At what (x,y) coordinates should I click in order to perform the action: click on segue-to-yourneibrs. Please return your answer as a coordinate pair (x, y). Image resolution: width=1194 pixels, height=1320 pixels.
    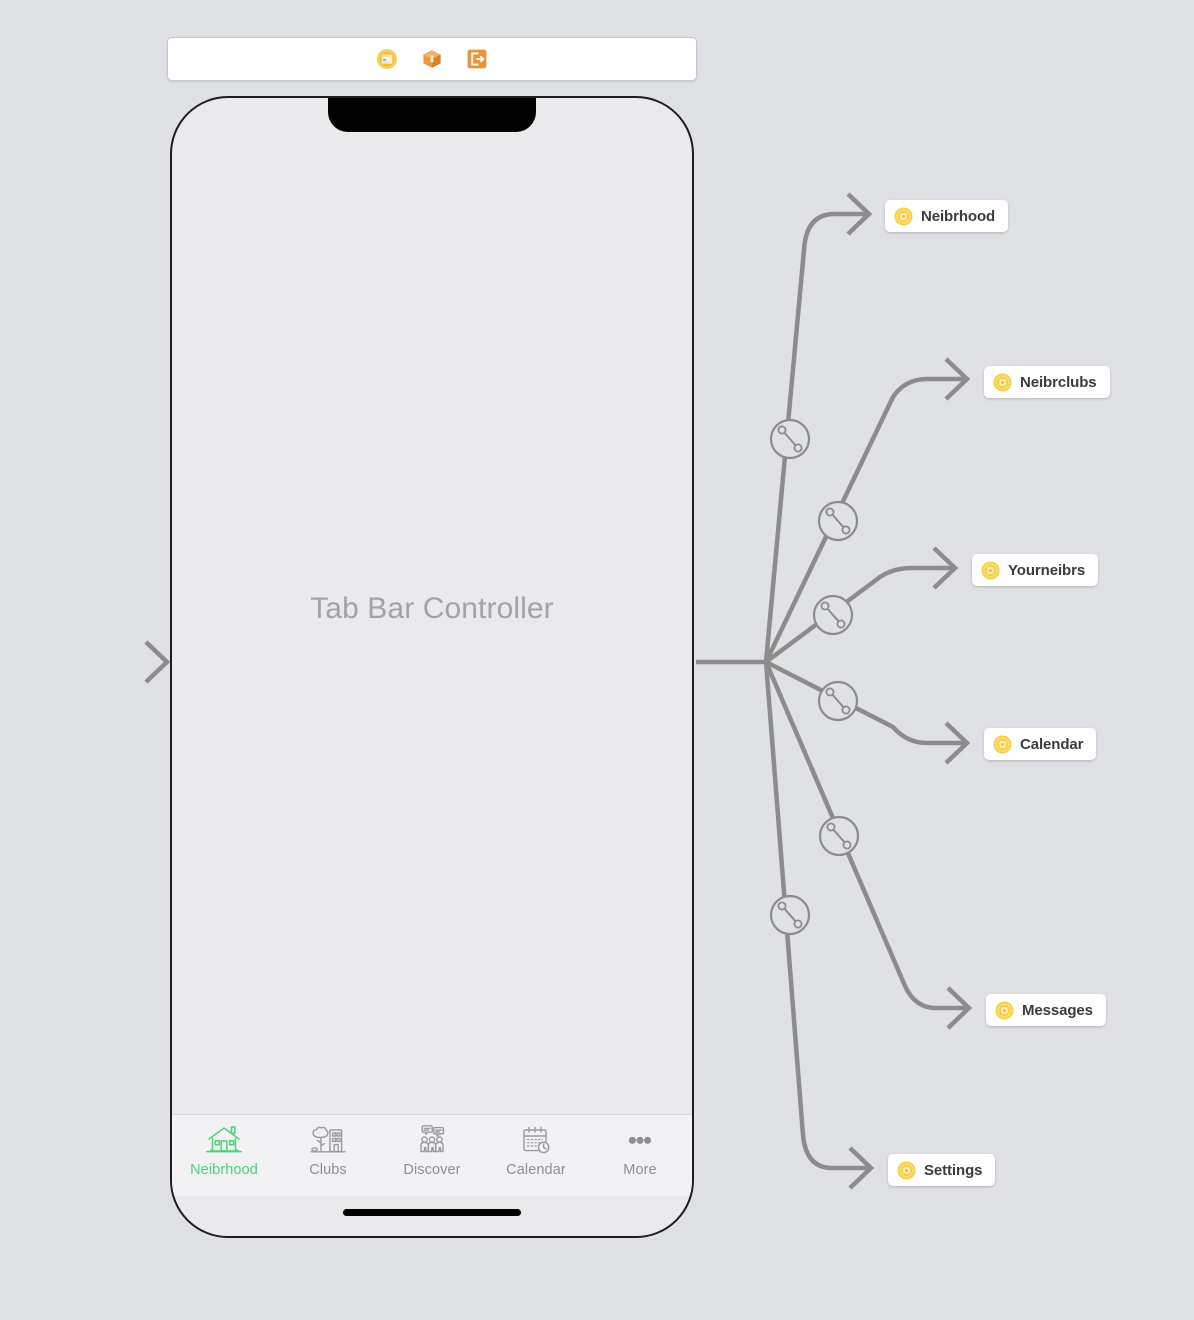
    Looking at the image, I should click on (861, 605).